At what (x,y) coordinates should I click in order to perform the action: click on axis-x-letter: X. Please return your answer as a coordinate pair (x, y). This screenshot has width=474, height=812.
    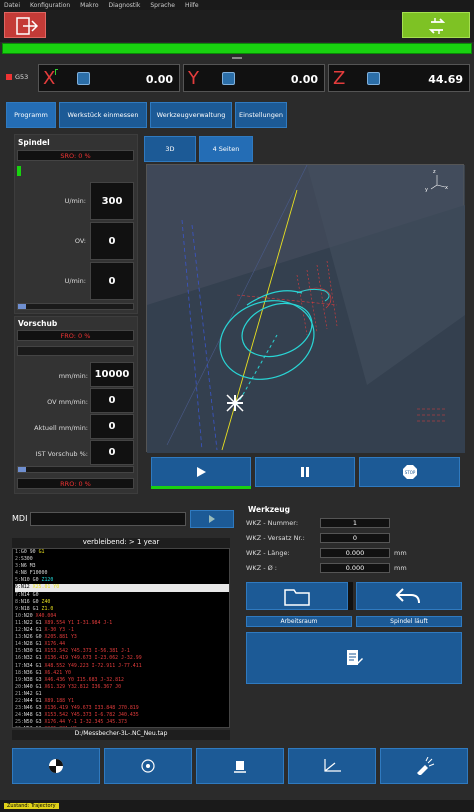
    Looking at the image, I should click on (49, 78).